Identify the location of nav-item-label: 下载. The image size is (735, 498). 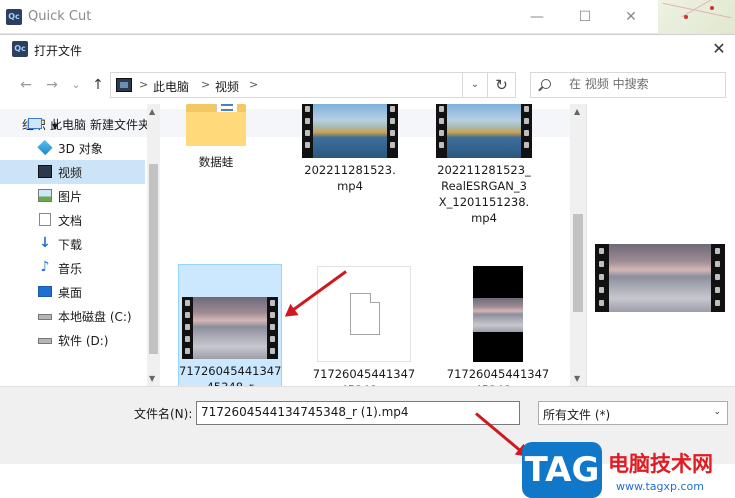
(70, 245).